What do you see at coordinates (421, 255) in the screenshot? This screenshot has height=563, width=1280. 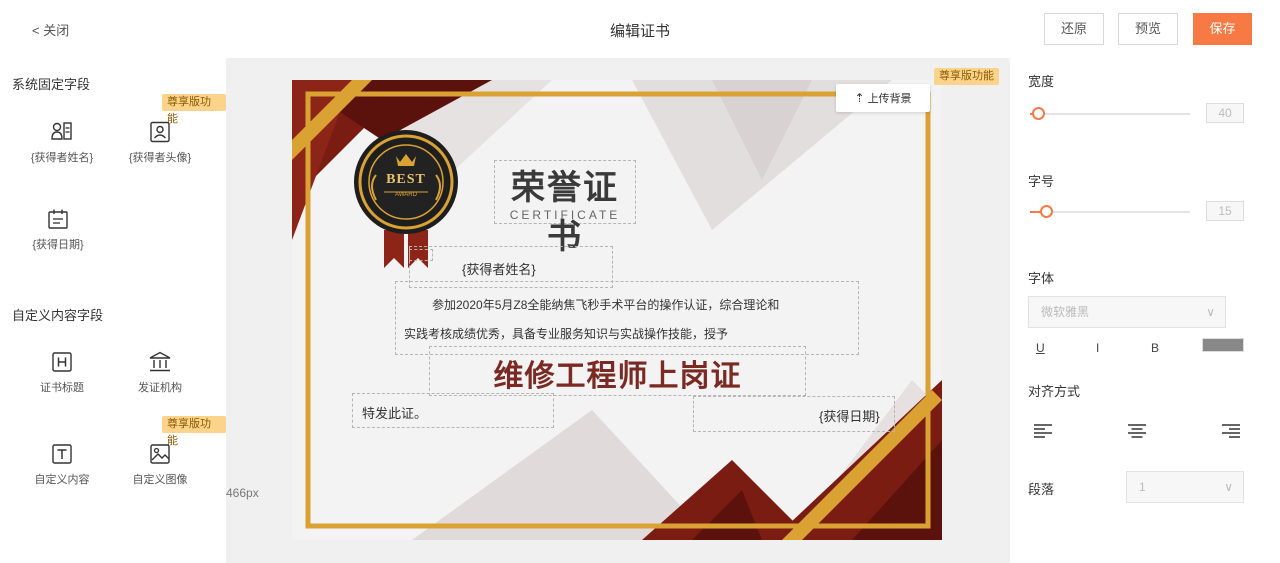 I see `name-field-handle` at bounding box center [421, 255].